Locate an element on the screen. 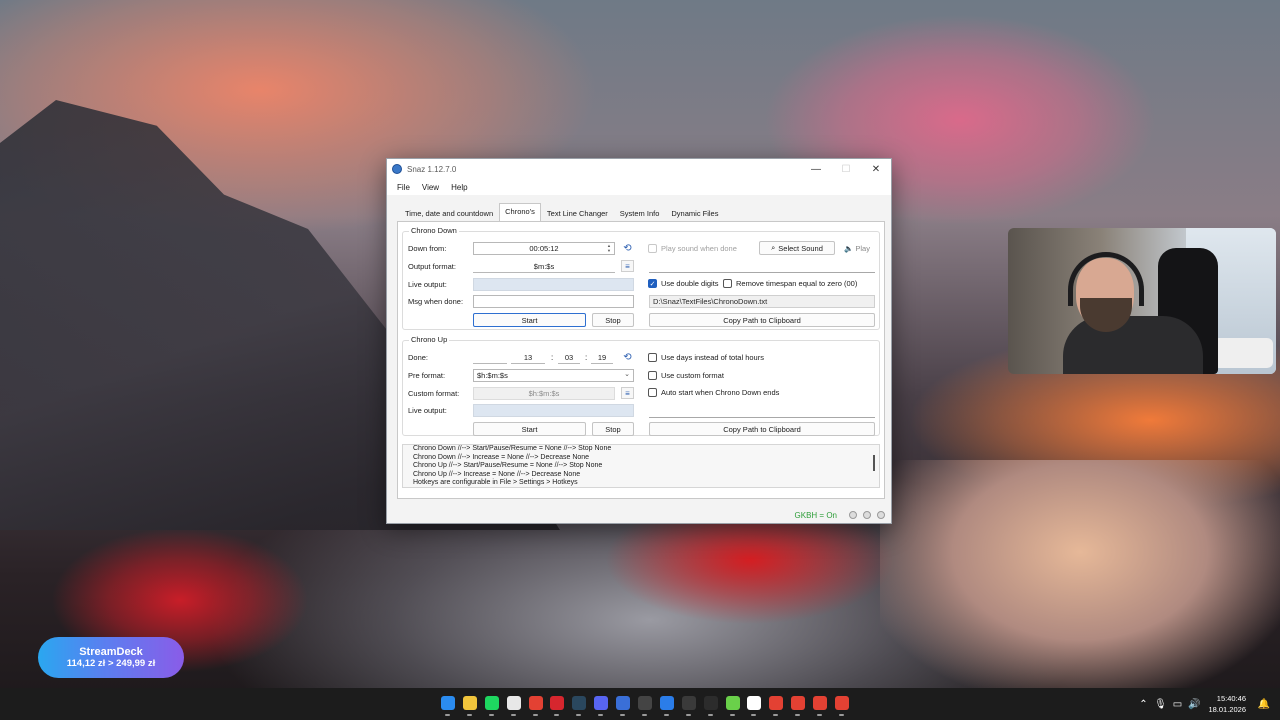  chrono-up-path-line is located at coordinates (762, 417).